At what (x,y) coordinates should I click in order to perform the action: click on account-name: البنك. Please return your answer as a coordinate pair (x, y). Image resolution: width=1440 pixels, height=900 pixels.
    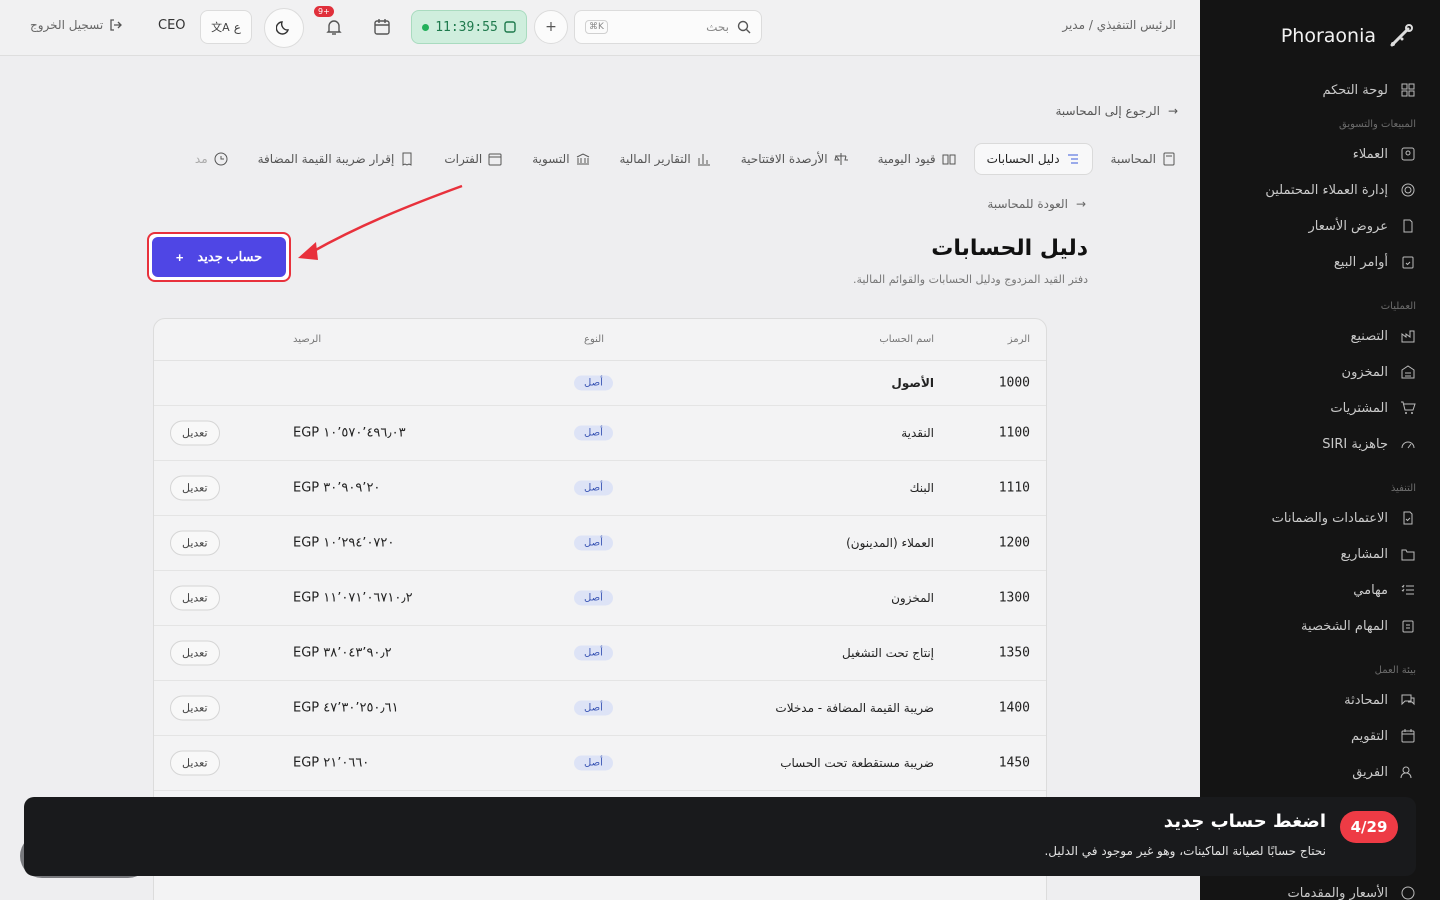
    Looking at the image, I should click on (921, 488).